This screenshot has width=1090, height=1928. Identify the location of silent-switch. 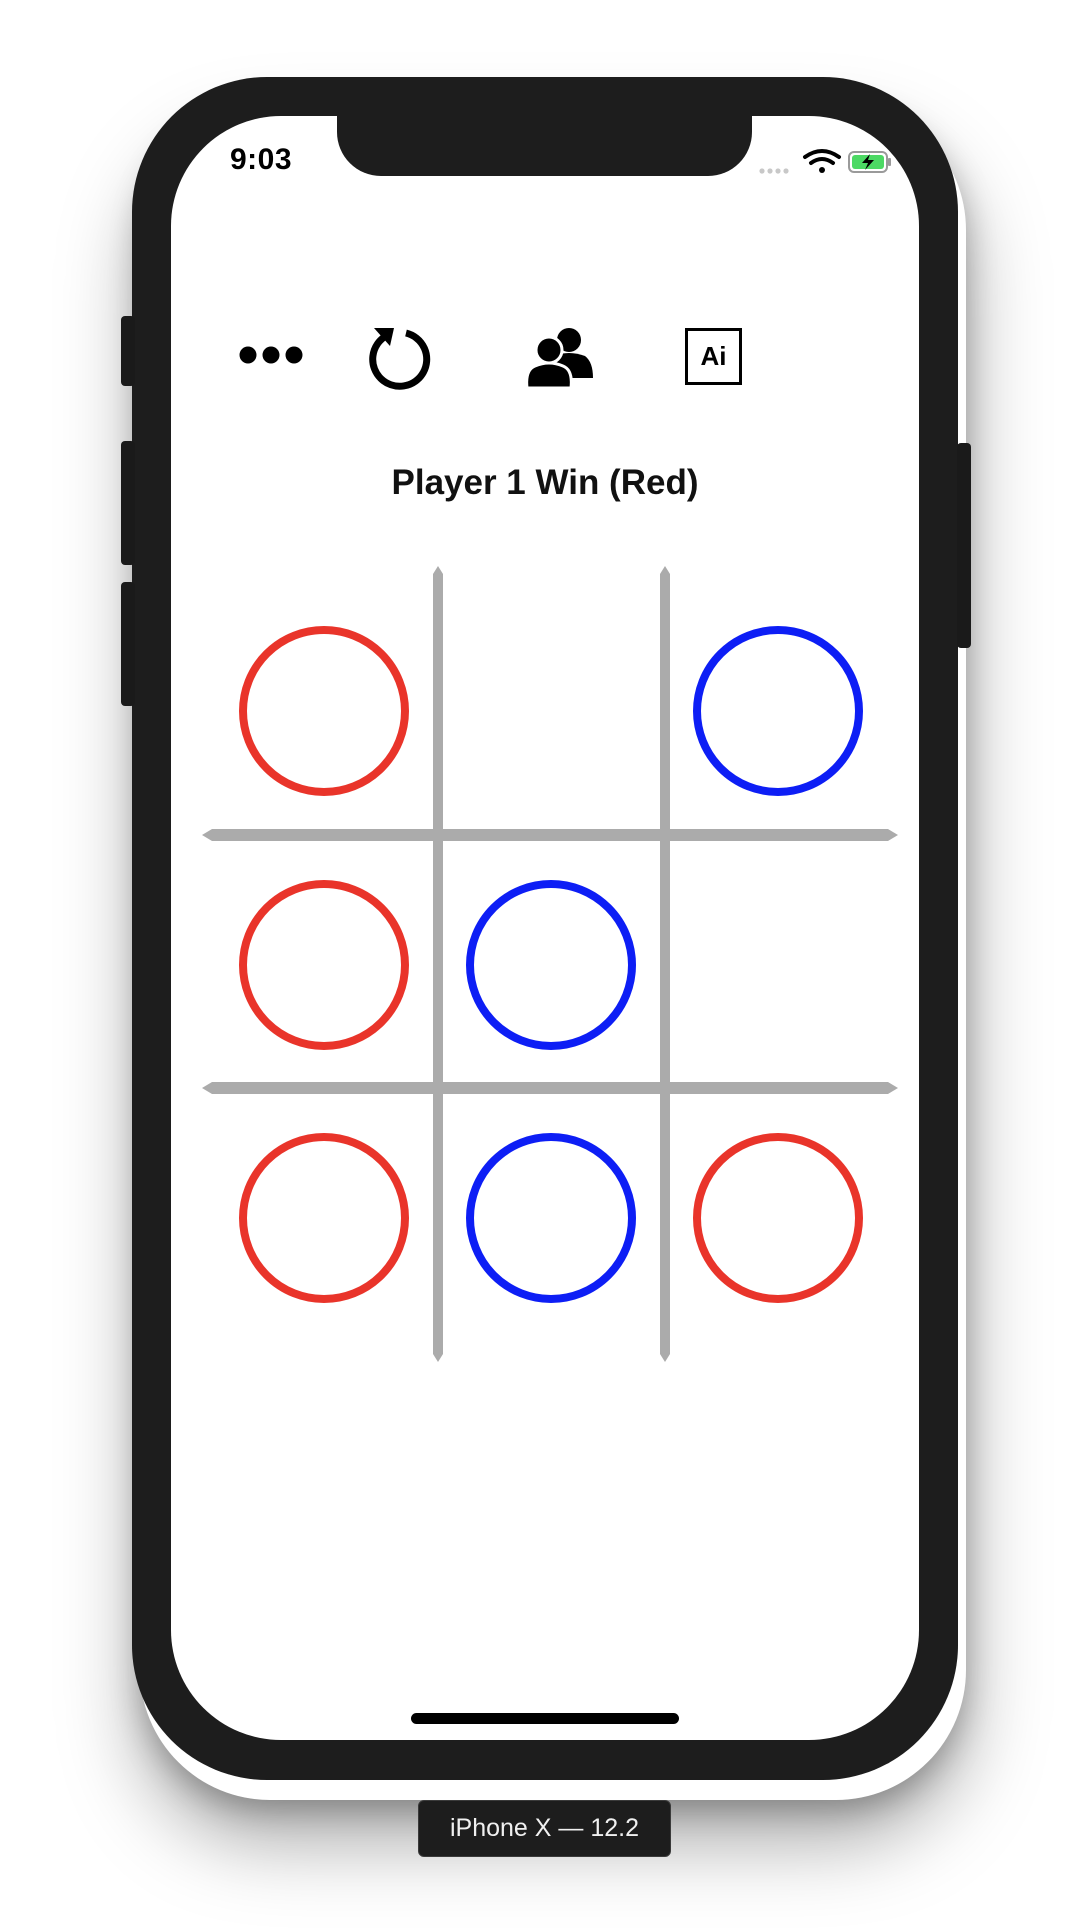
(128, 351).